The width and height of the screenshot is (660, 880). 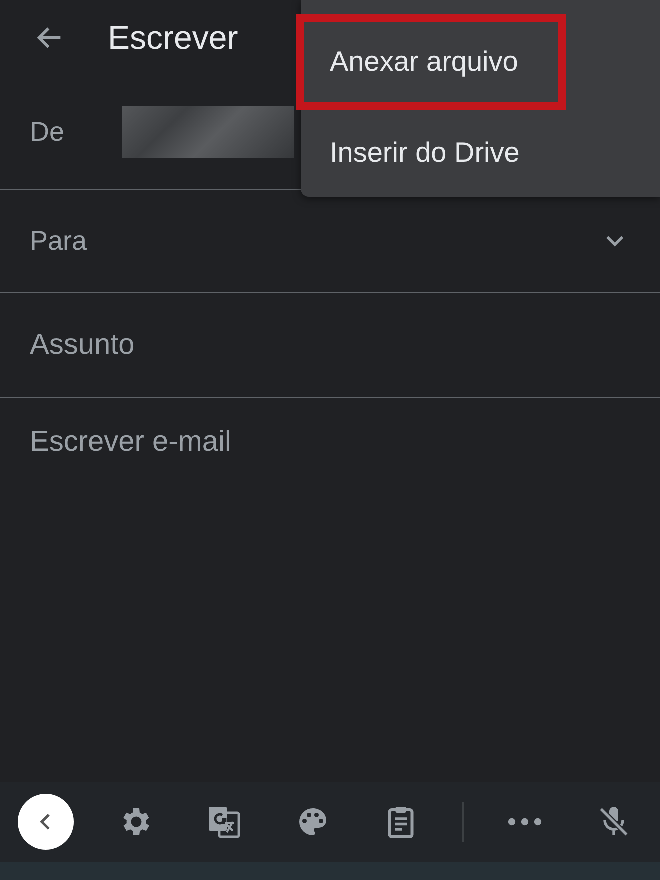 What do you see at coordinates (48, 132) in the screenshot?
I see `from-label: De` at bounding box center [48, 132].